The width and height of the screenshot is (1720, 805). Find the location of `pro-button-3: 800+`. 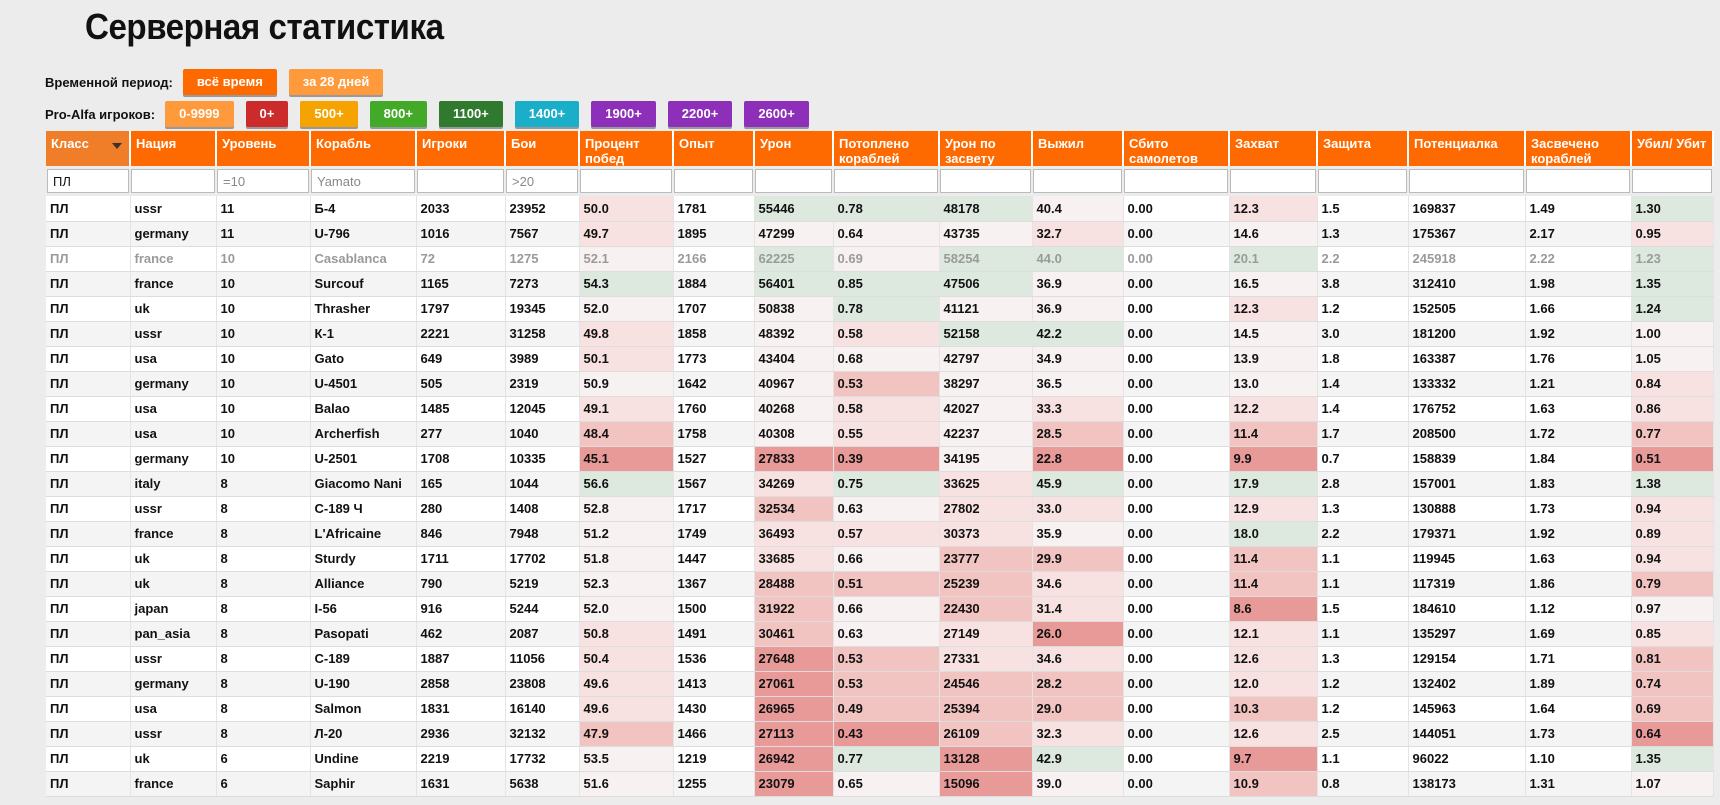

pro-button-3: 800+ is located at coordinates (398, 114).